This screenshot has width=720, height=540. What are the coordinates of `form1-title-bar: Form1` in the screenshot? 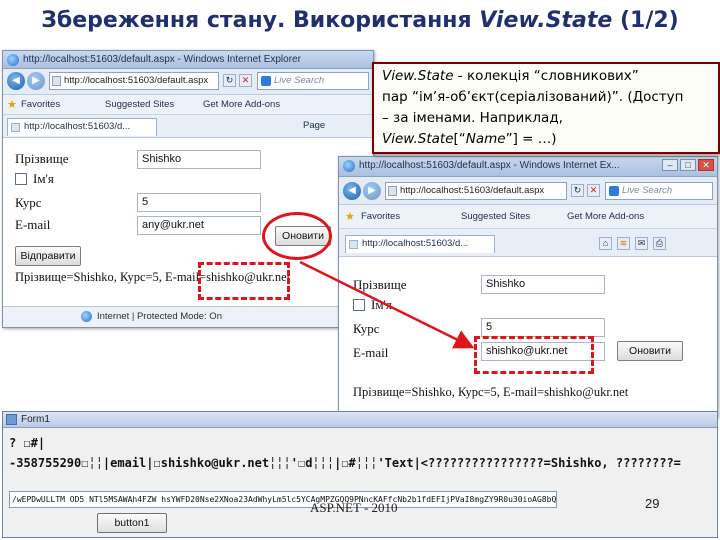 It's located at (360, 420).